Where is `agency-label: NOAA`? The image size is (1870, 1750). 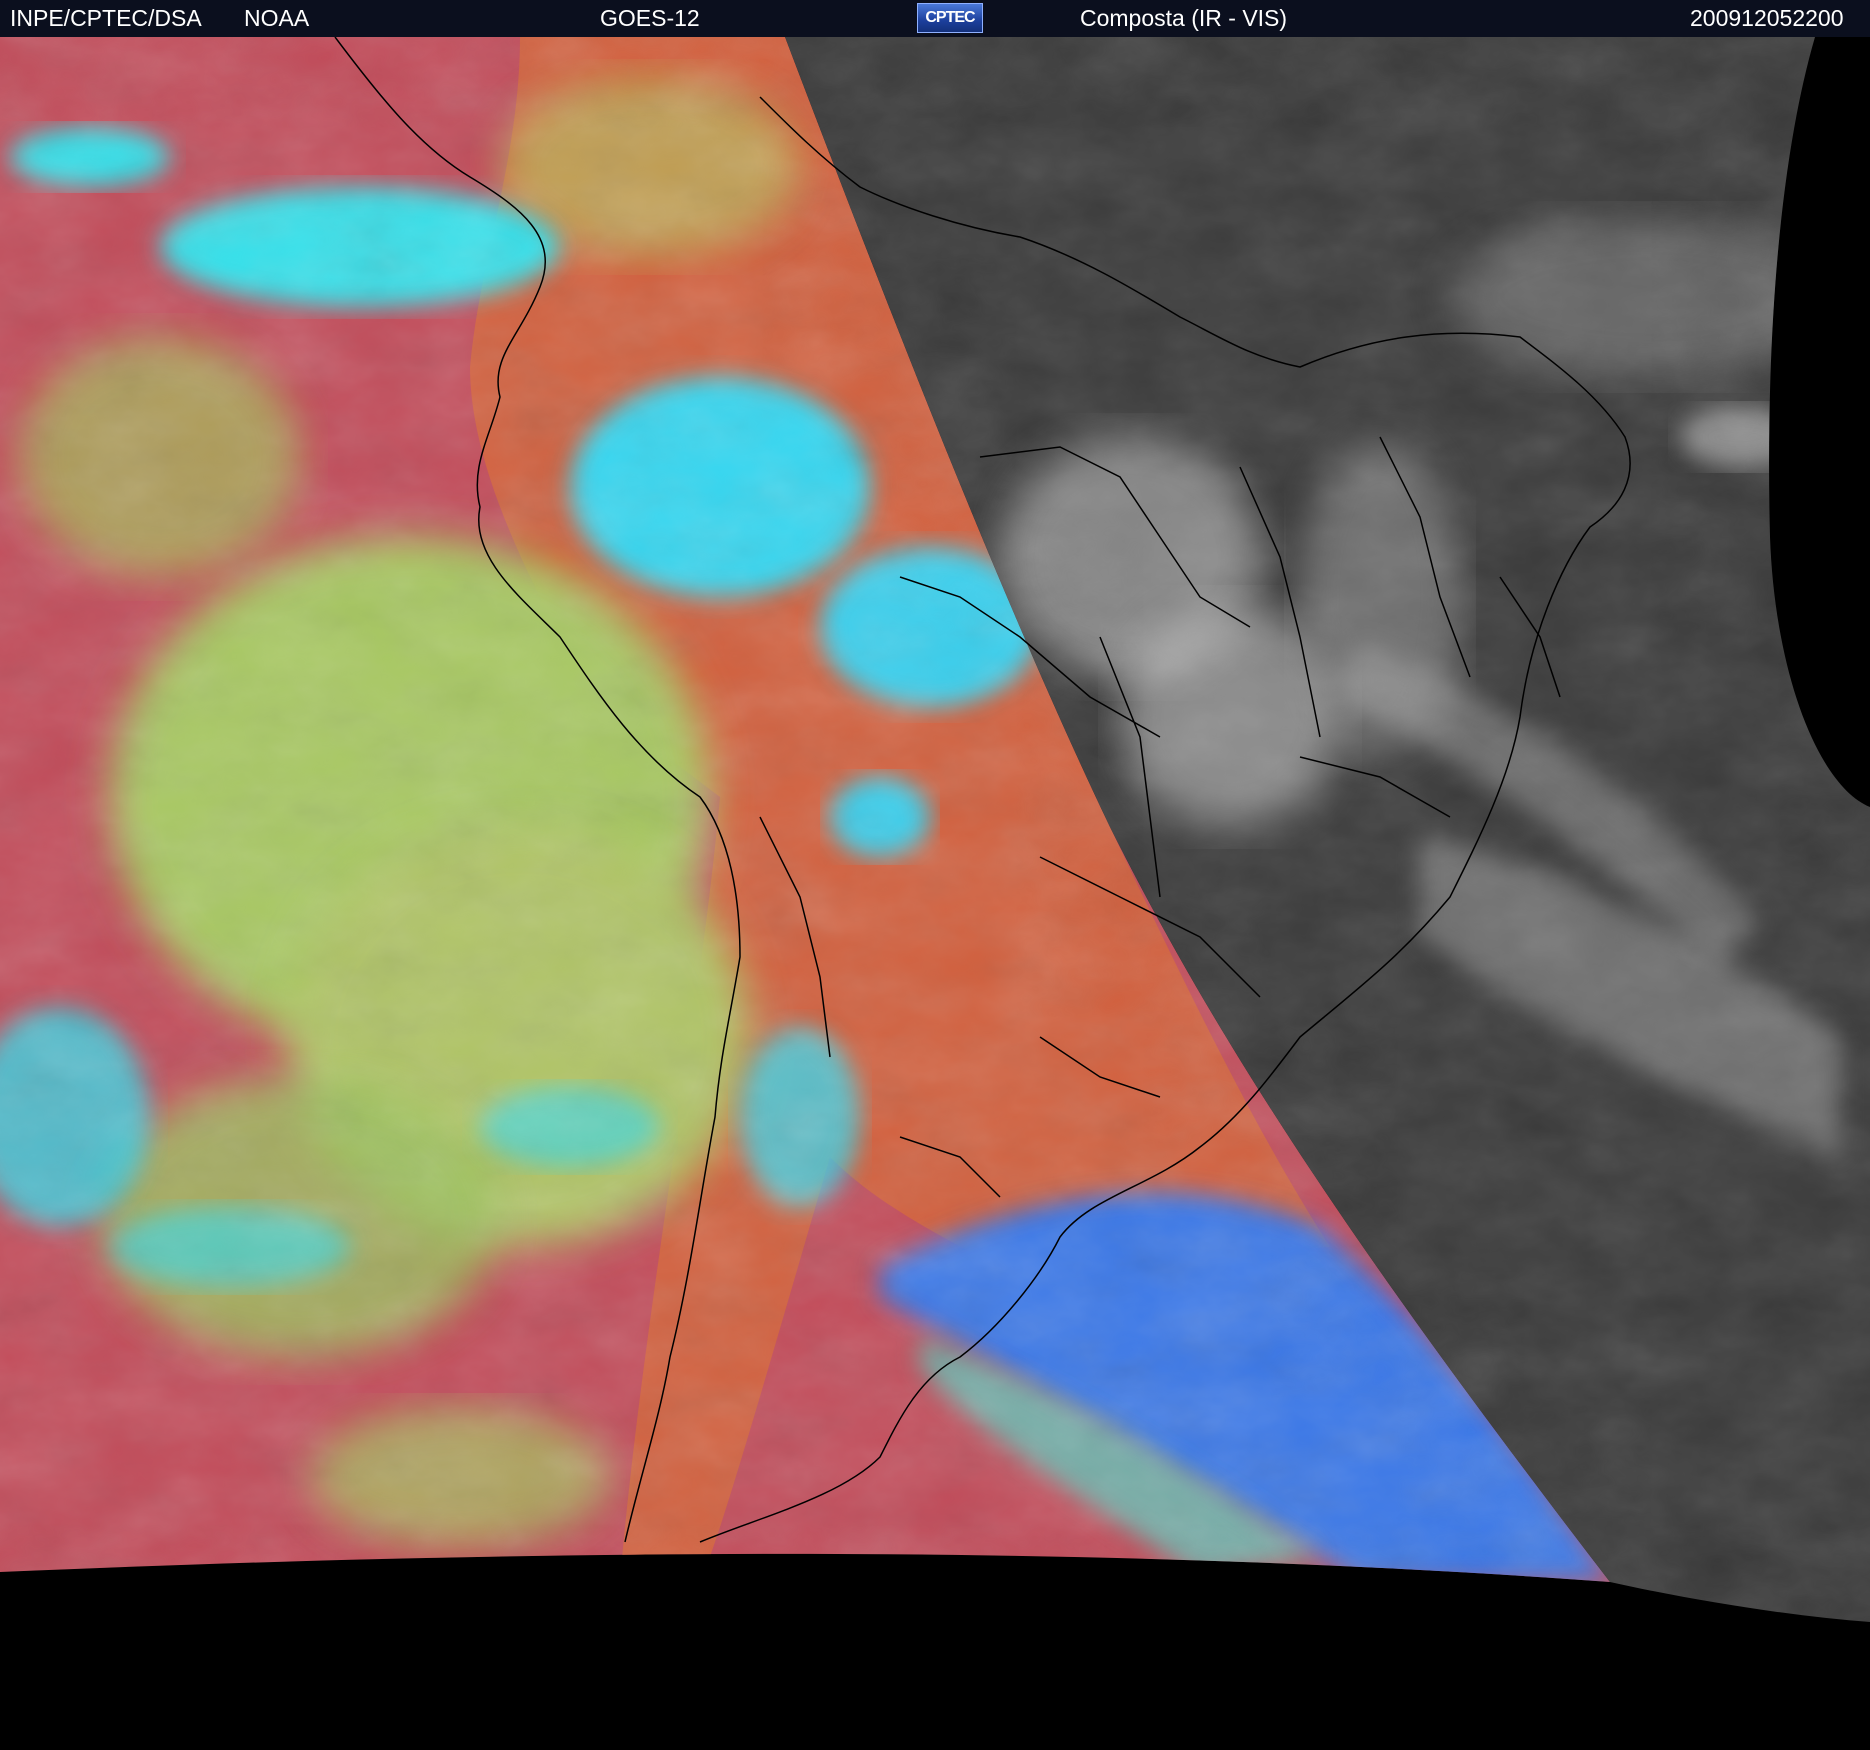 agency-label: NOAA is located at coordinates (277, 18).